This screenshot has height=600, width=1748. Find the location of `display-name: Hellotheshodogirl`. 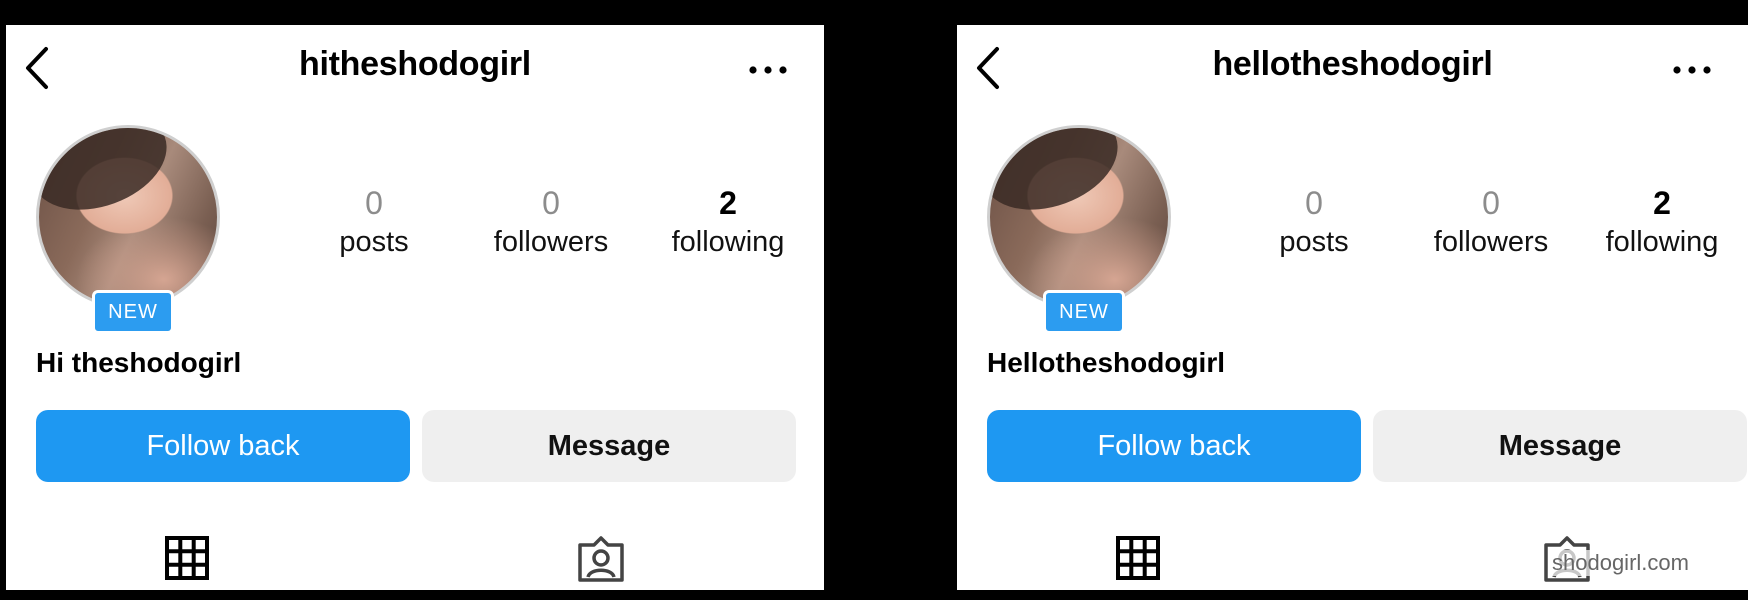

display-name: Hellotheshodogirl is located at coordinates (1106, 362).